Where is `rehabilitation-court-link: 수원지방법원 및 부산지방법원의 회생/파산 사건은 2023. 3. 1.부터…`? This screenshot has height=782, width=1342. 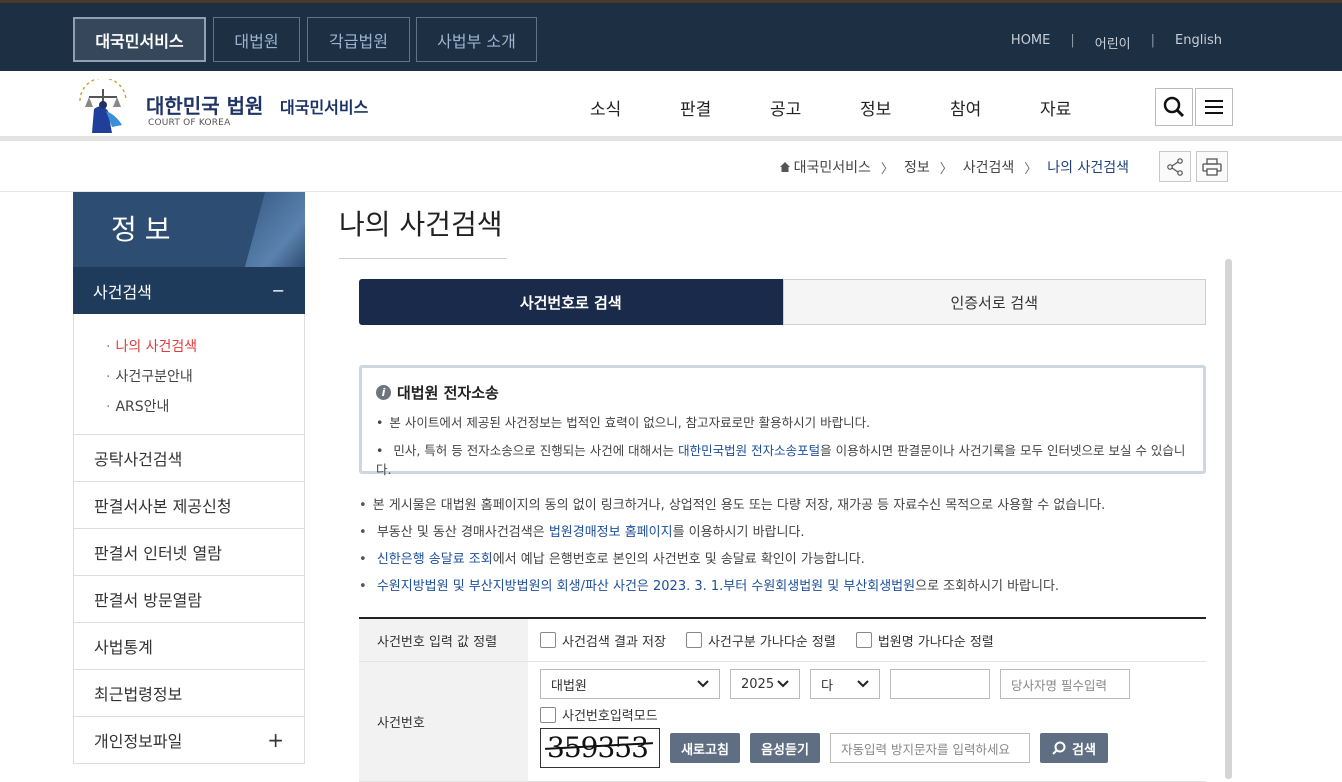
rehabilitation-court-link: 수원지방법원 및 부산지방법원의 회생/파산 사건은 2023. 3. 1.부터… is located at coordinates (646, 586).